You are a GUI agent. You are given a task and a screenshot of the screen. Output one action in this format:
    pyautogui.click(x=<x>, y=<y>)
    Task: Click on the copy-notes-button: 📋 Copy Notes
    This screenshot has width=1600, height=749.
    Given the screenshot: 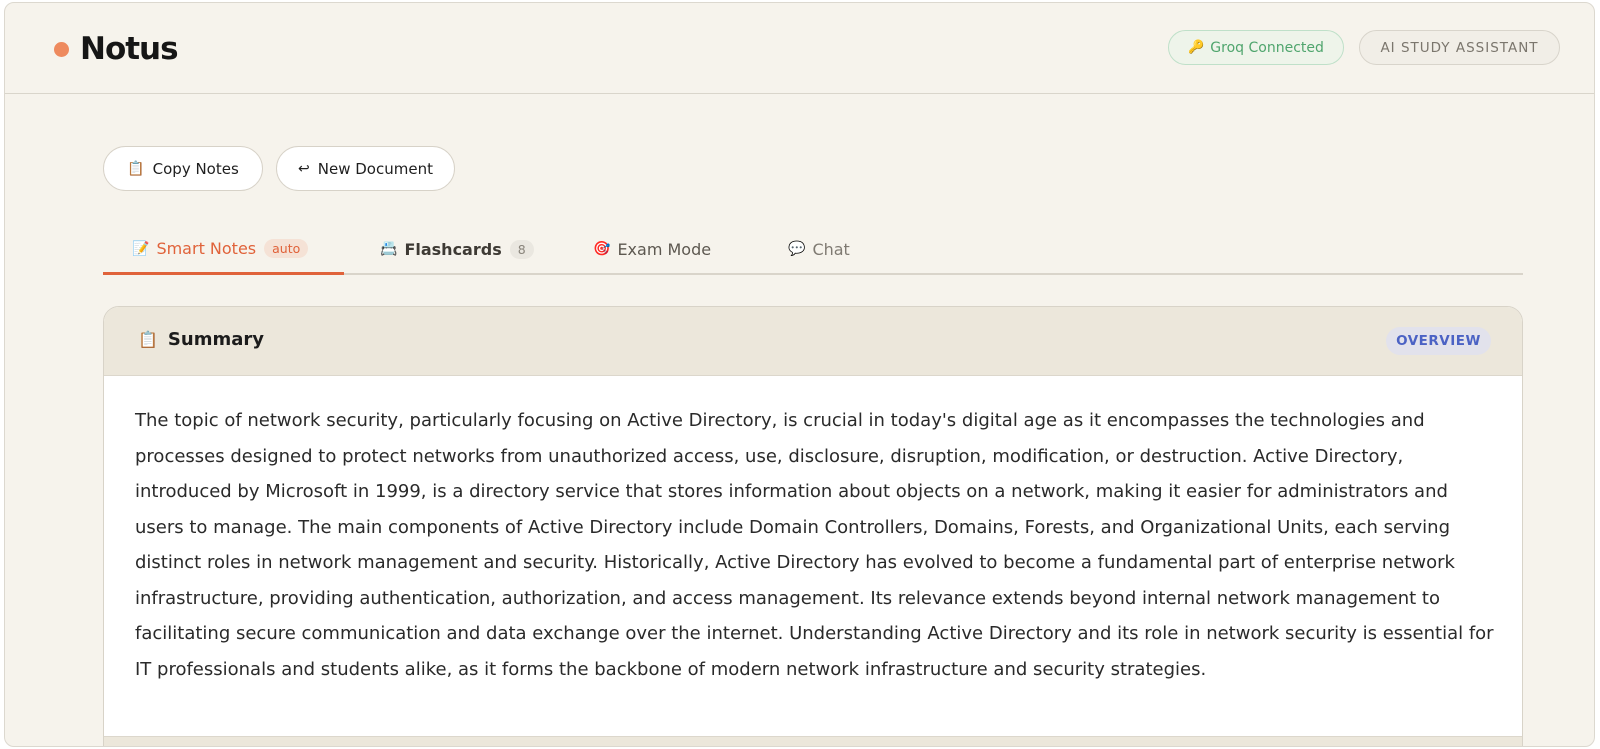 What is the action you would take?
    pyautogui.click(x=183, y=168)
    